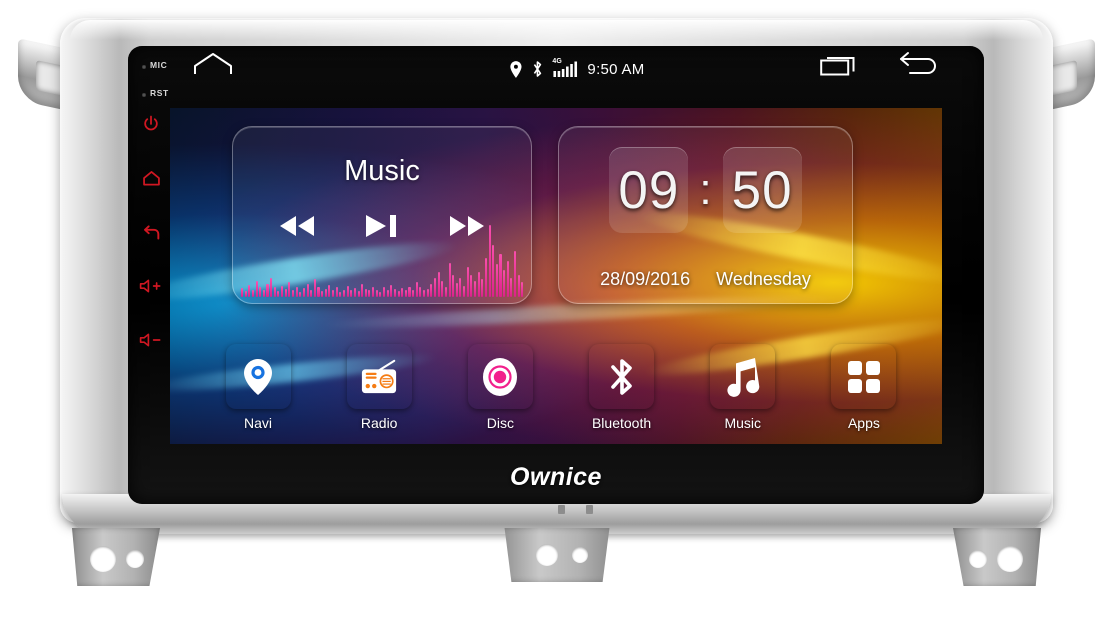  I want to click on app-bluetooth: Bluetooth, so click(622, 387).